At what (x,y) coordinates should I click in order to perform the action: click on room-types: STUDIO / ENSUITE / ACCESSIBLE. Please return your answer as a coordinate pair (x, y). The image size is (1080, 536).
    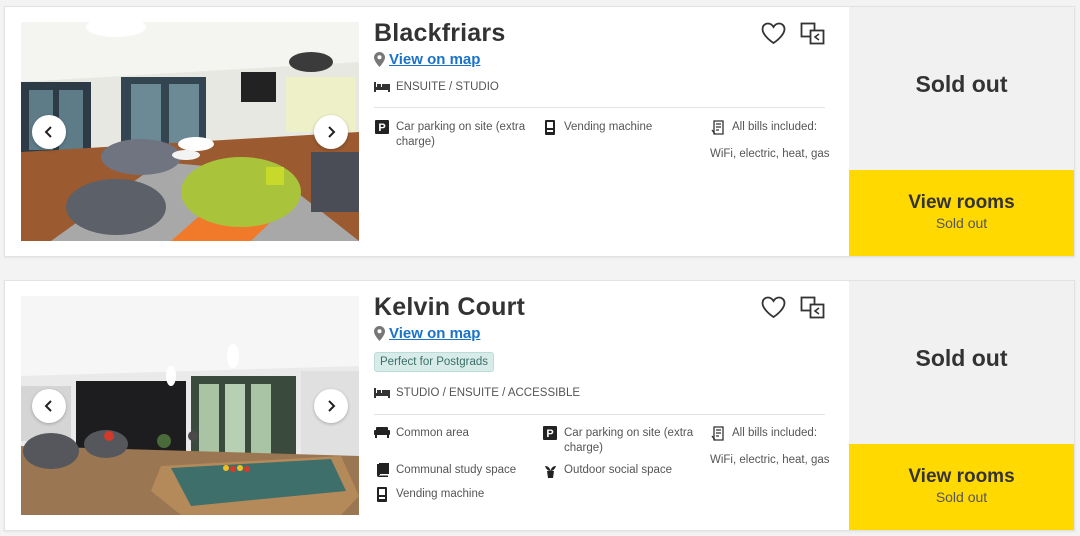
    Looking at the image, I should click on (477, 393).